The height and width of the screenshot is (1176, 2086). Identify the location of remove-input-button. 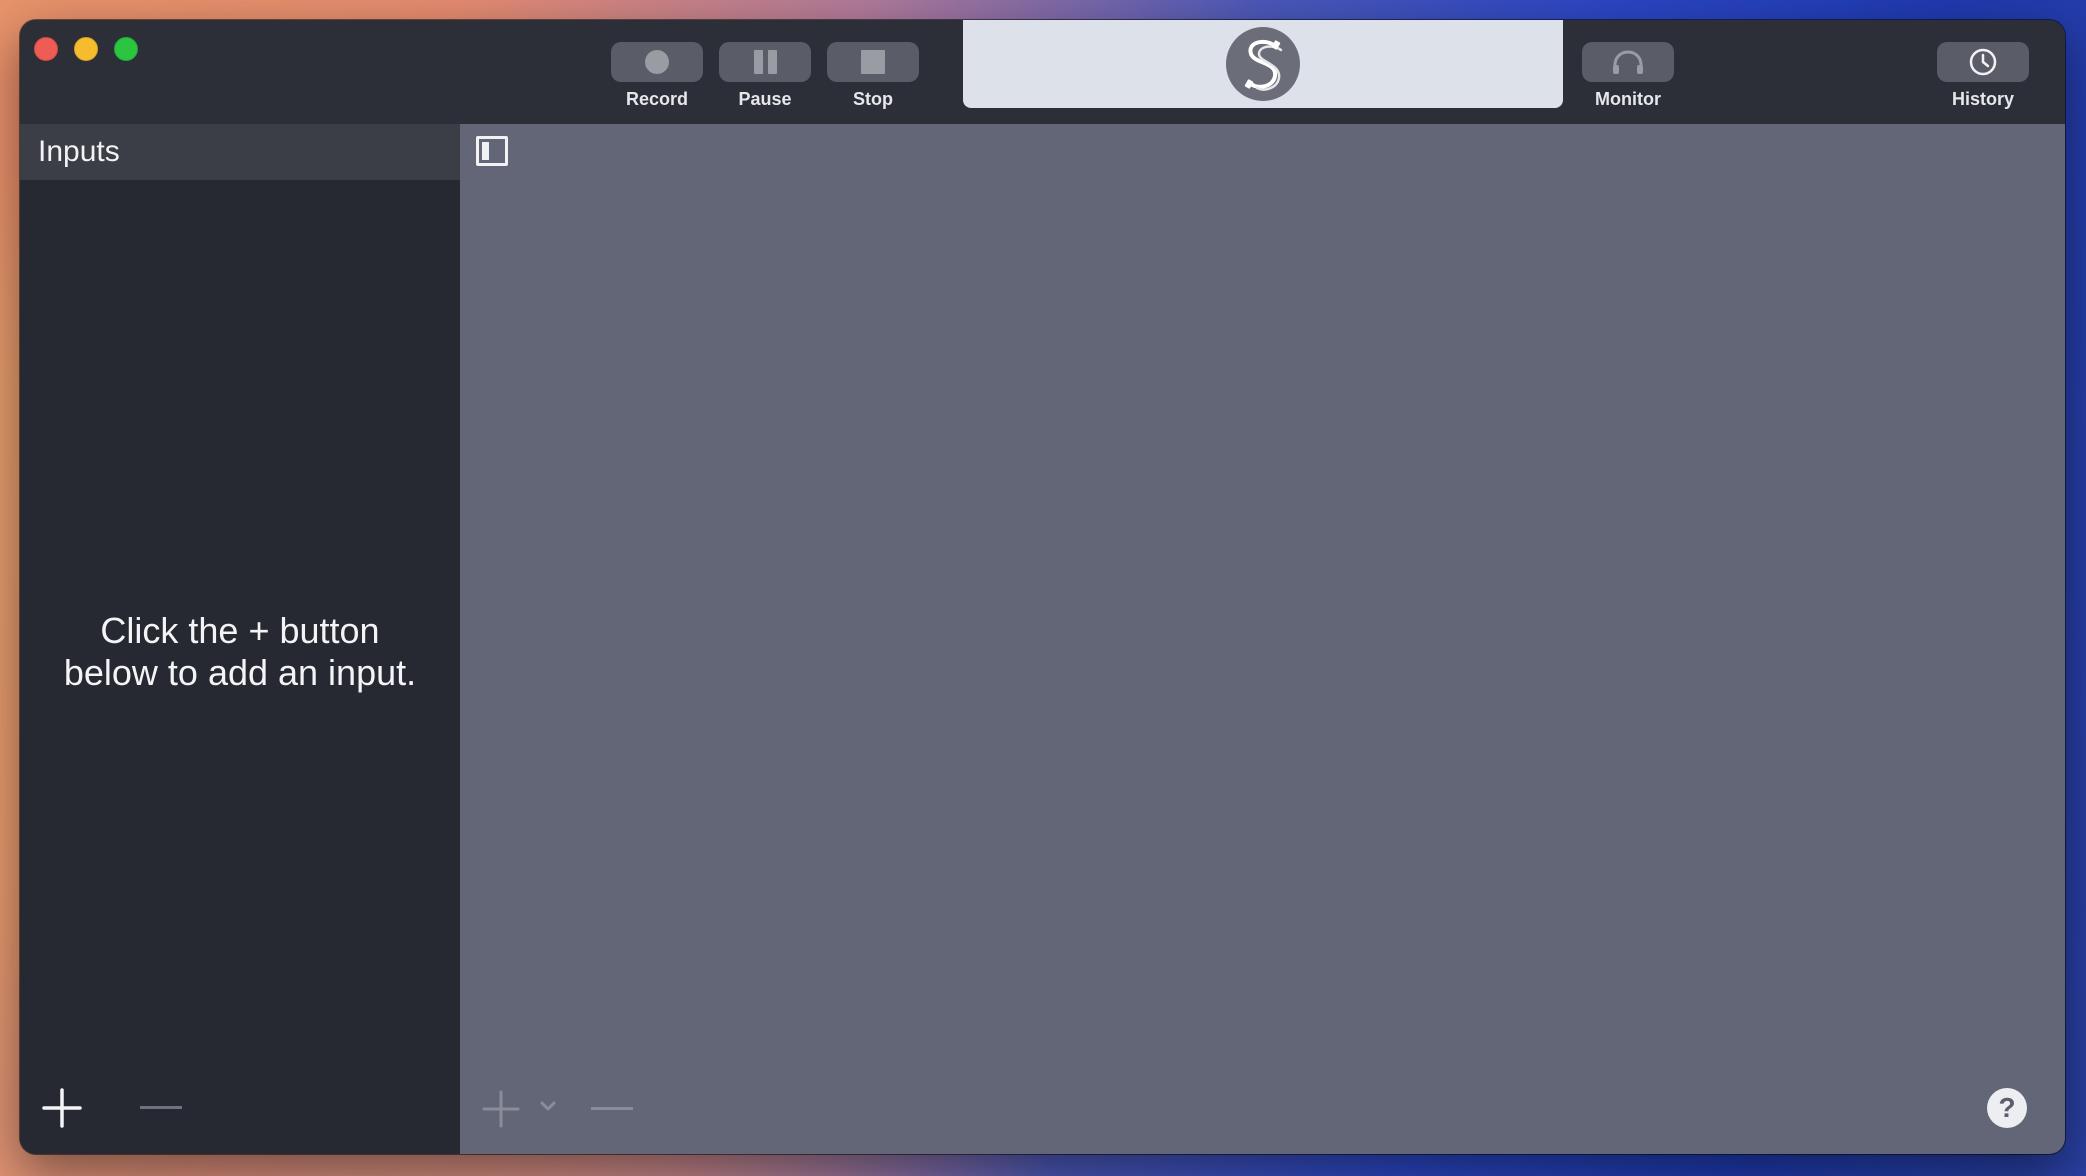
(161, 1107).